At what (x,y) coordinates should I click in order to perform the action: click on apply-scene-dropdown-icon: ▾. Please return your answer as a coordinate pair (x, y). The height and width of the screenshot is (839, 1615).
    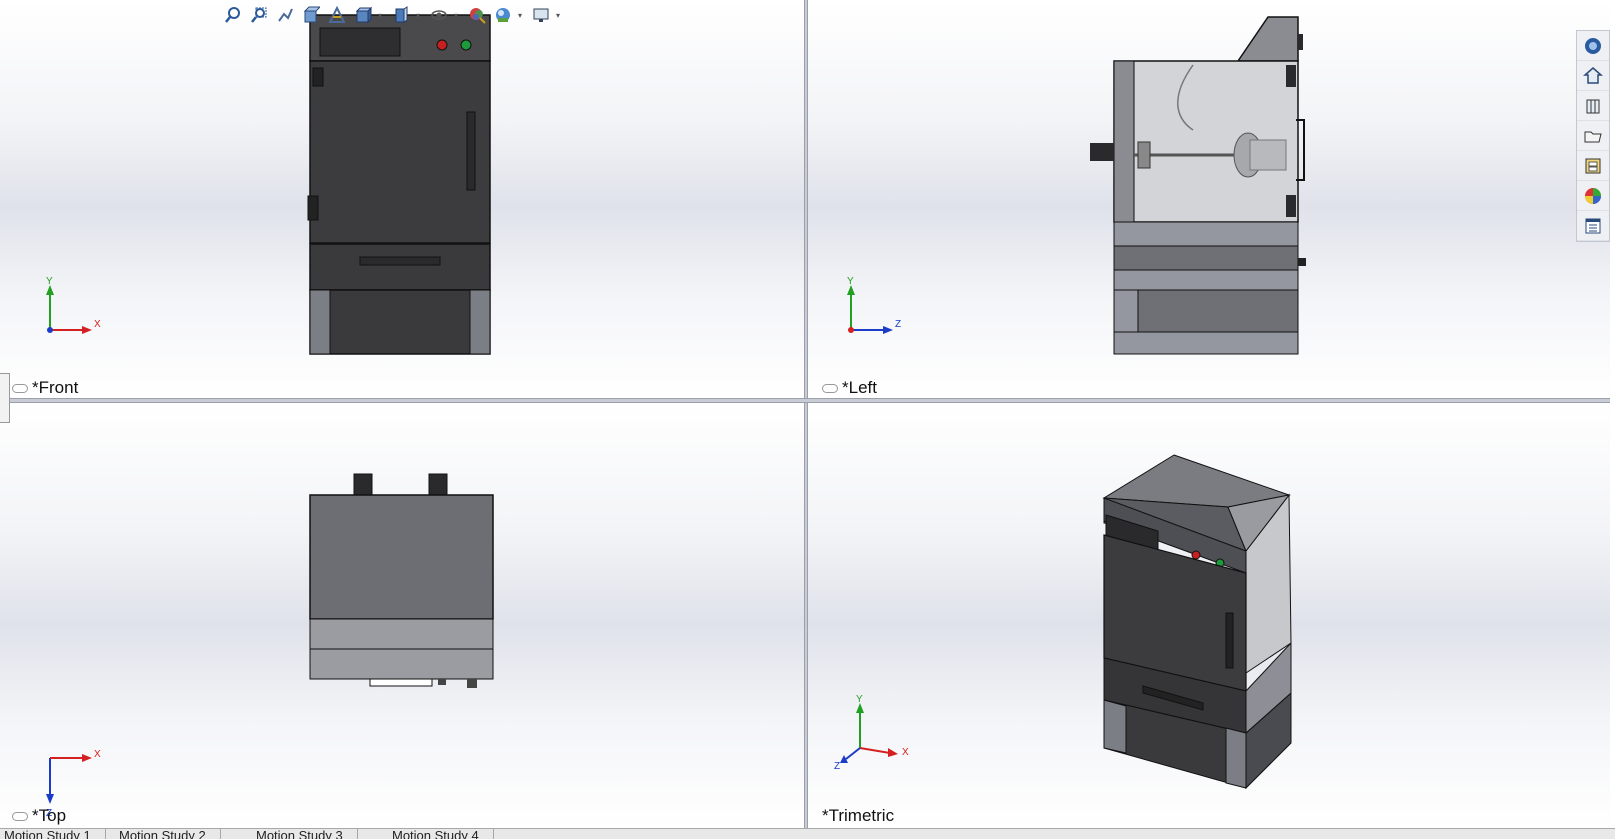
    Looking at the image, I should click on (522, 15).